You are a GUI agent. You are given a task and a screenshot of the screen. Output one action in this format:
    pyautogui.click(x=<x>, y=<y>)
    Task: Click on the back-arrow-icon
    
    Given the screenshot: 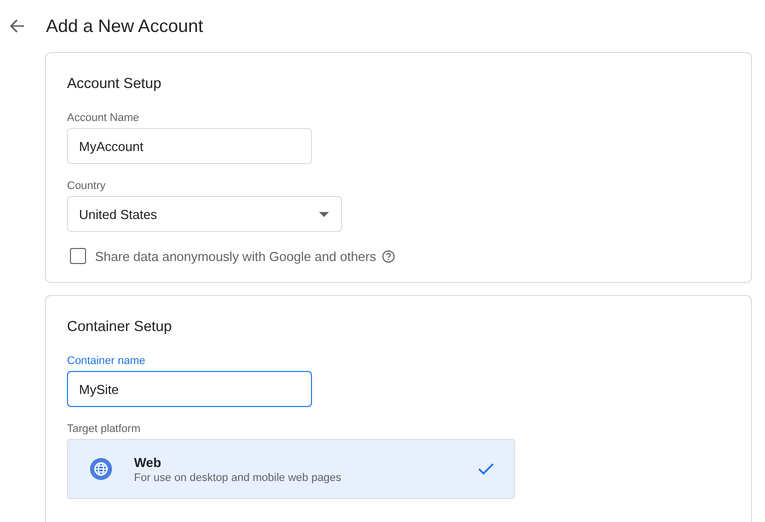 What is the action you would take?
    pyautogui.click(x=17, y=26)
    